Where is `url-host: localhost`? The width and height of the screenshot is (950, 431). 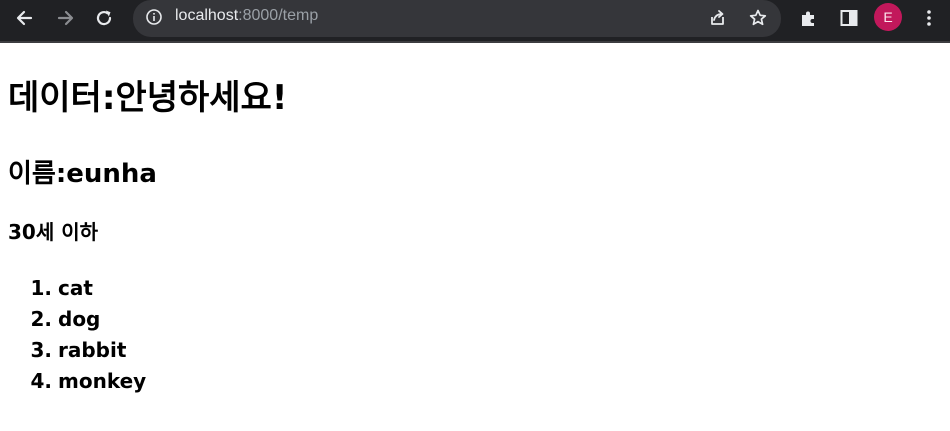
url-host: localhost is located at coordinates (207, 15).